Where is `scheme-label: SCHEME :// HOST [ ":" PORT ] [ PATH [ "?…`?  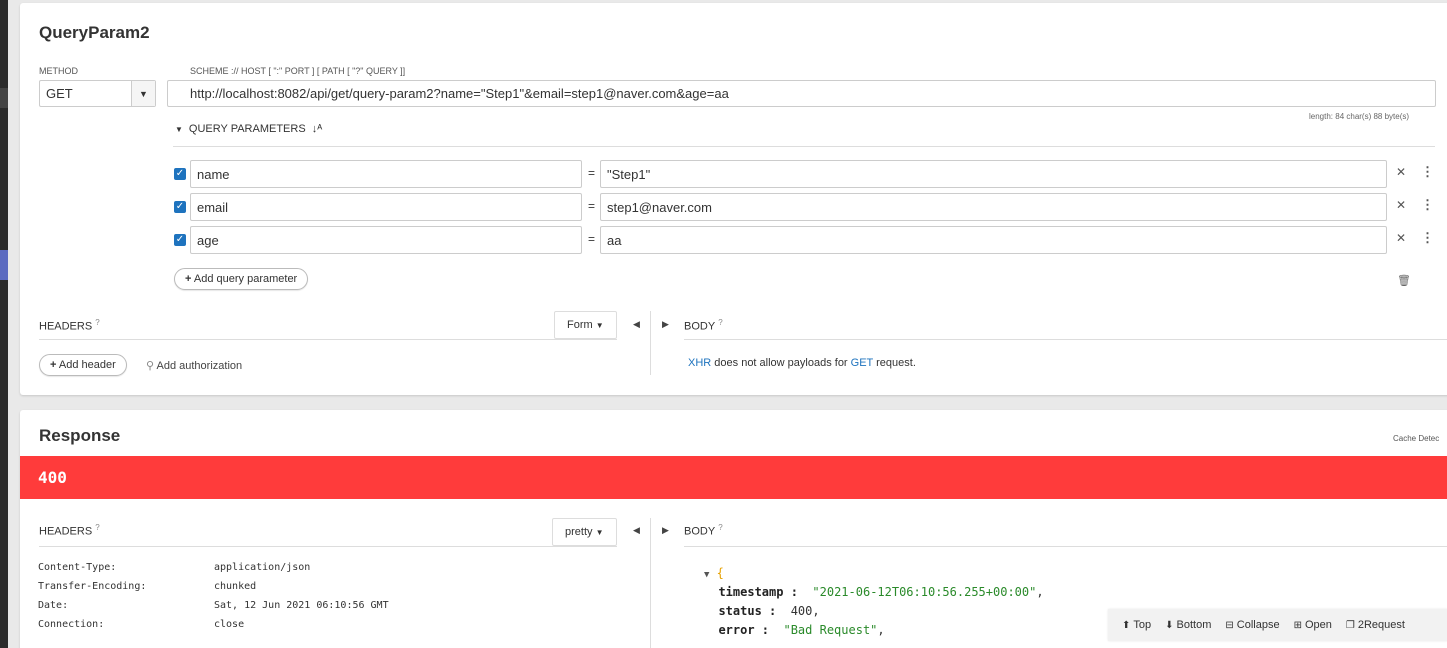
scheme-label: SCHEME :// HOST [ ":" PORT ] [ PATH [ "?… is located at coordinates (298, 71).